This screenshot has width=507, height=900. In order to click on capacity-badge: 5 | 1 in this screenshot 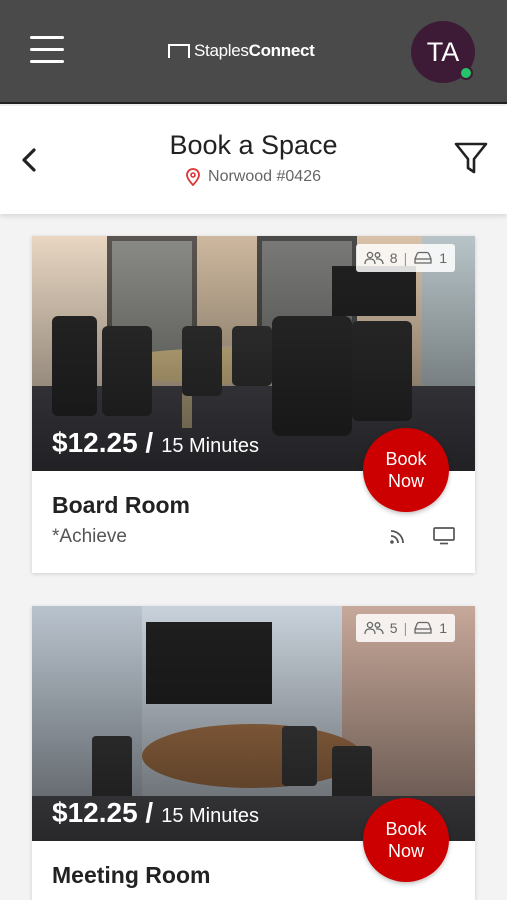, I will do `click(405, 628)`.